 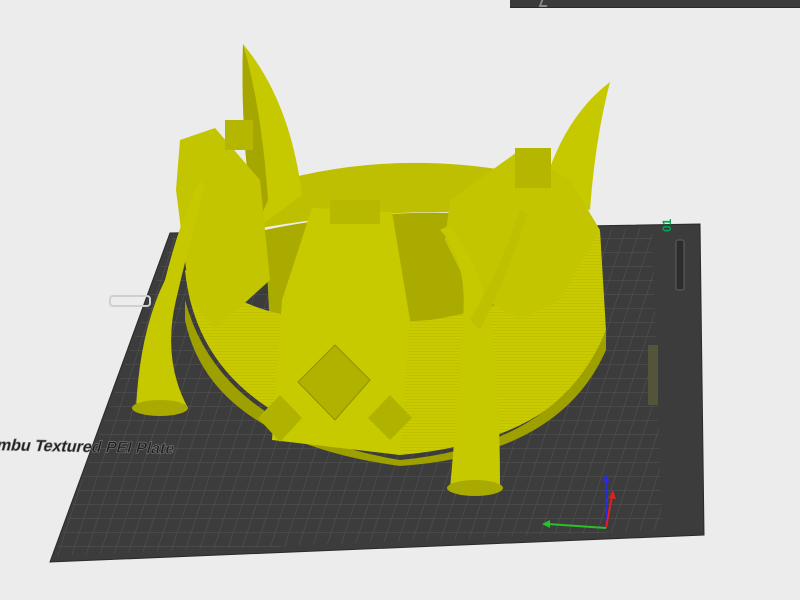 What do you see at coordinates (160, 408) in the screenshot?
I see `support-left-base` at bounding box center [160, 408].